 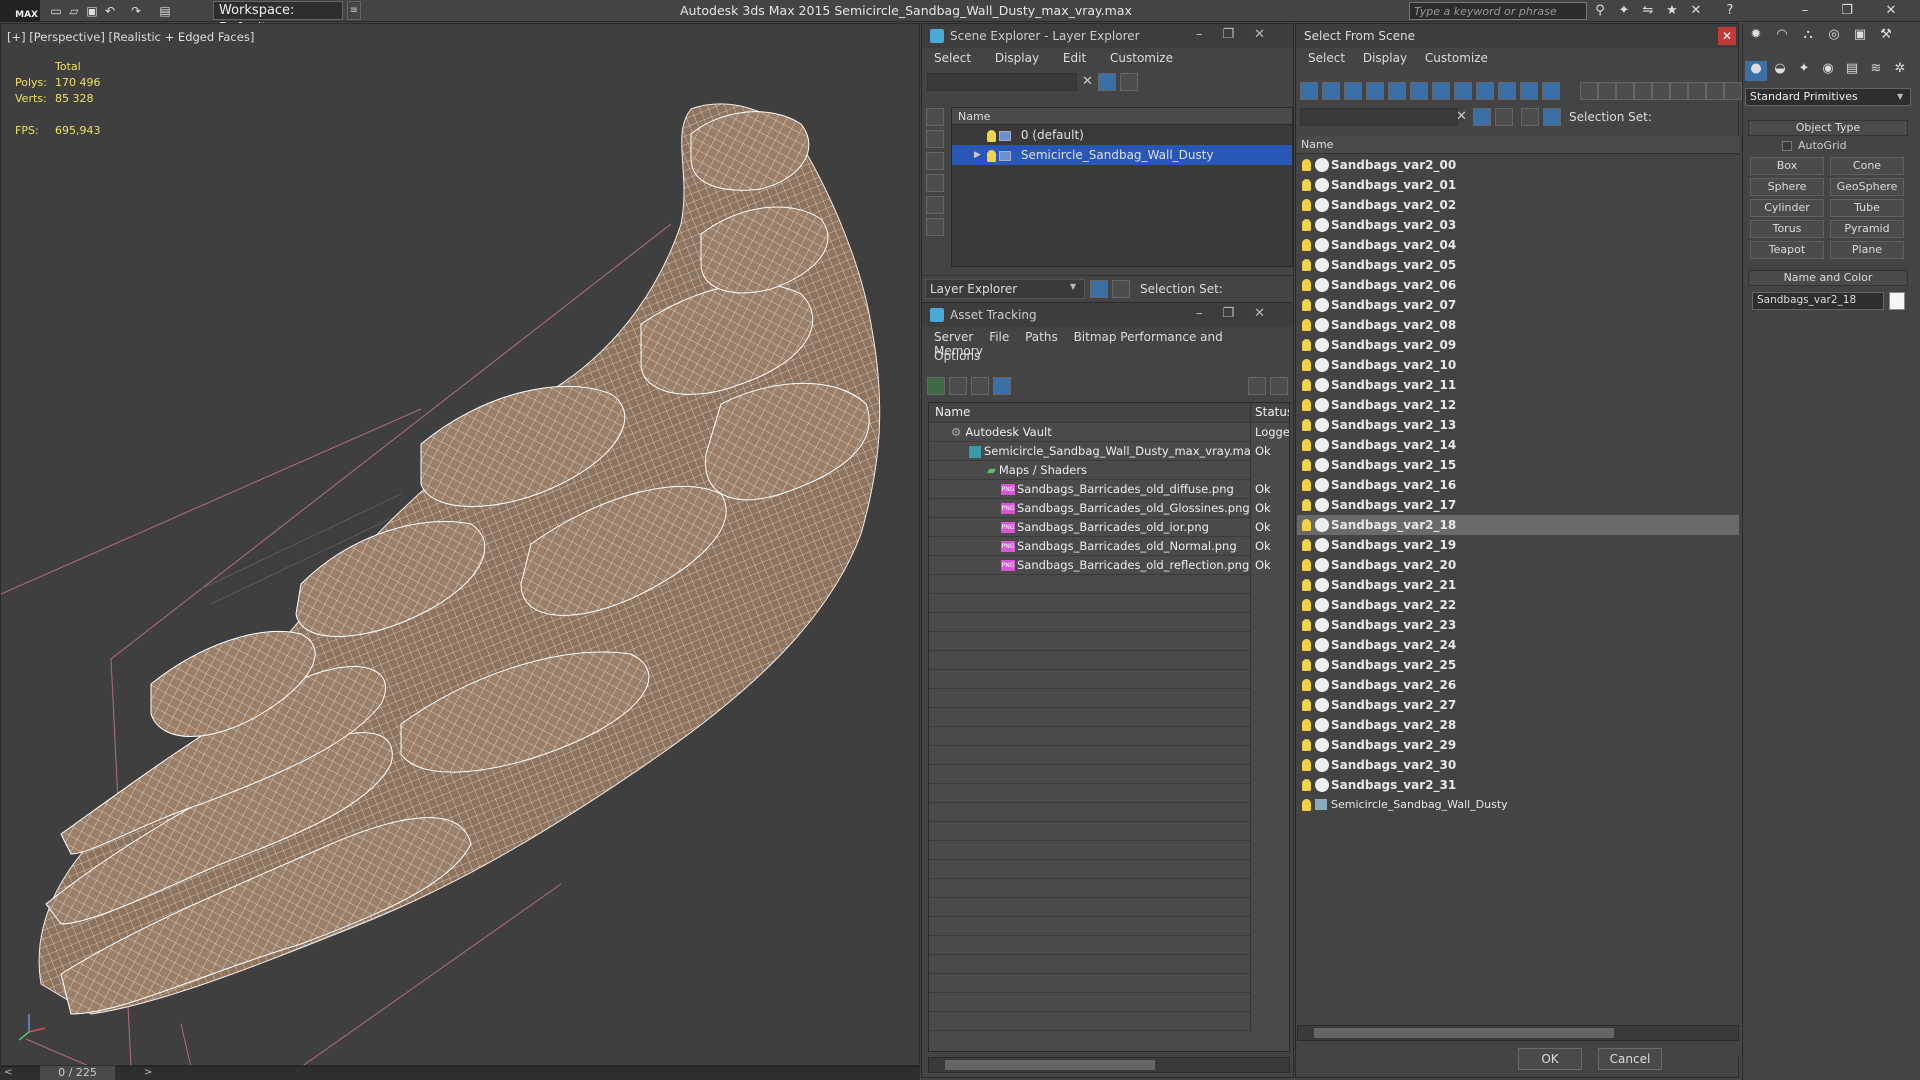 I want to click on object-horizontal-scrollbar, so click(x=1518, y=1033).